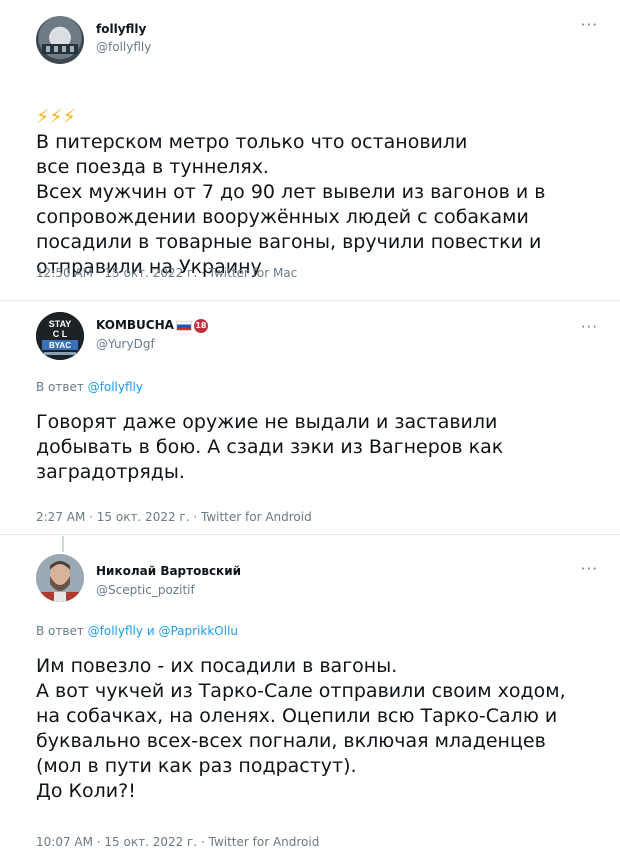  I want to click on lightning-icon: ⚡⚡⚡, so click(56, 117).